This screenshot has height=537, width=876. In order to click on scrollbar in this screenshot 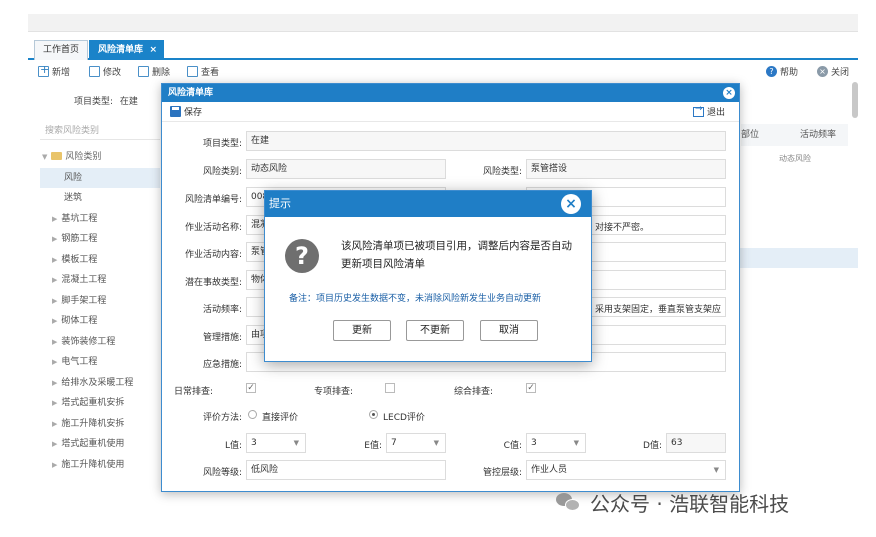, I will do `click(855, 100)`.